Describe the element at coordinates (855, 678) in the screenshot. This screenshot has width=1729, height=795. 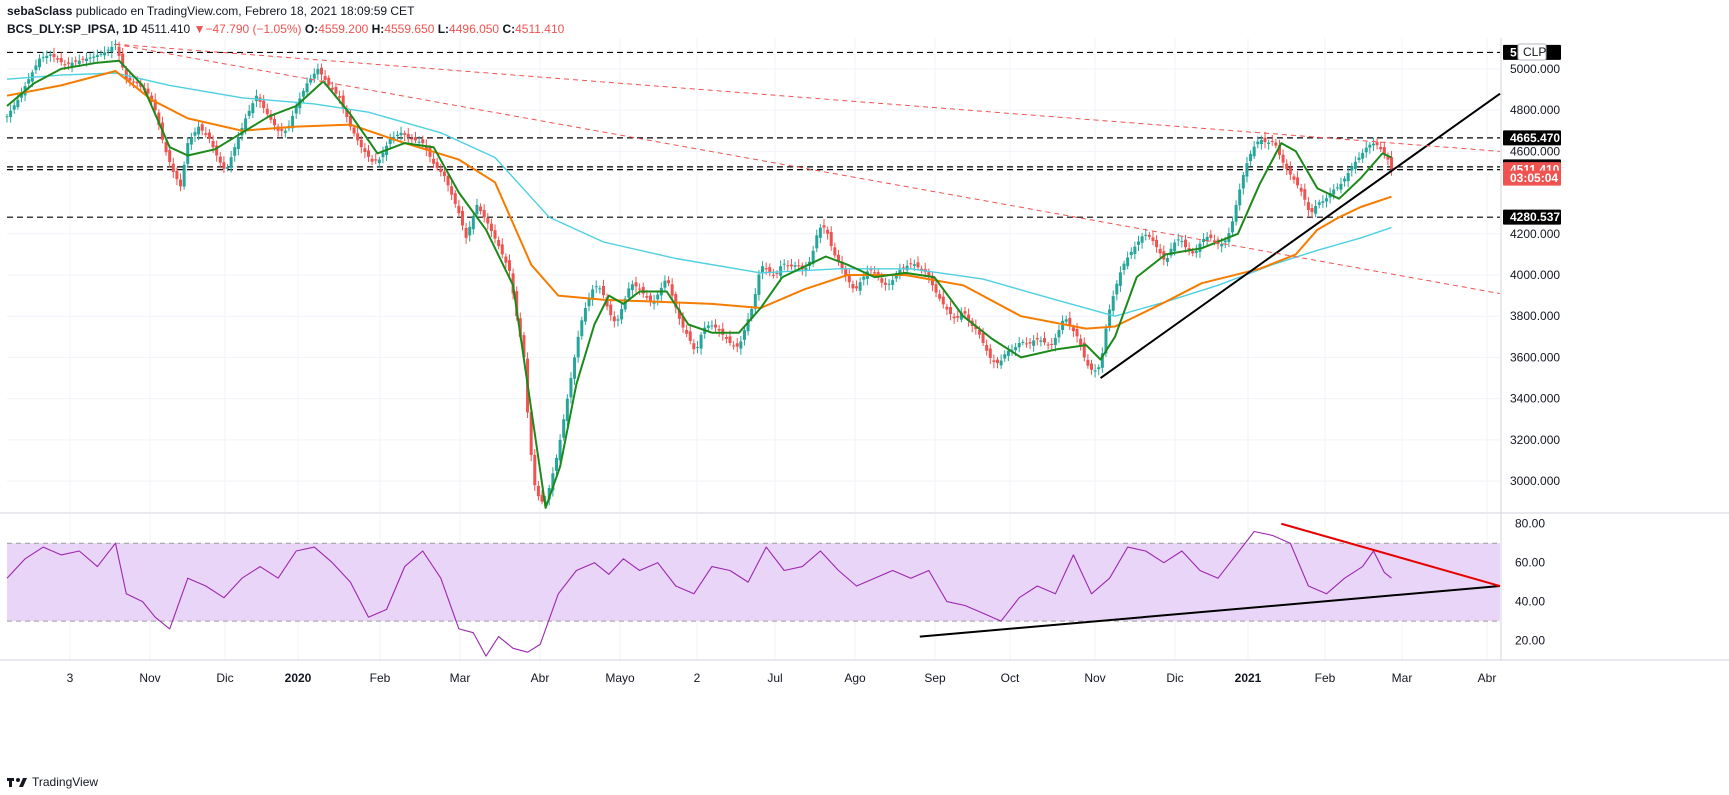
I see `time-axis-tick-label: Ago` at that location.